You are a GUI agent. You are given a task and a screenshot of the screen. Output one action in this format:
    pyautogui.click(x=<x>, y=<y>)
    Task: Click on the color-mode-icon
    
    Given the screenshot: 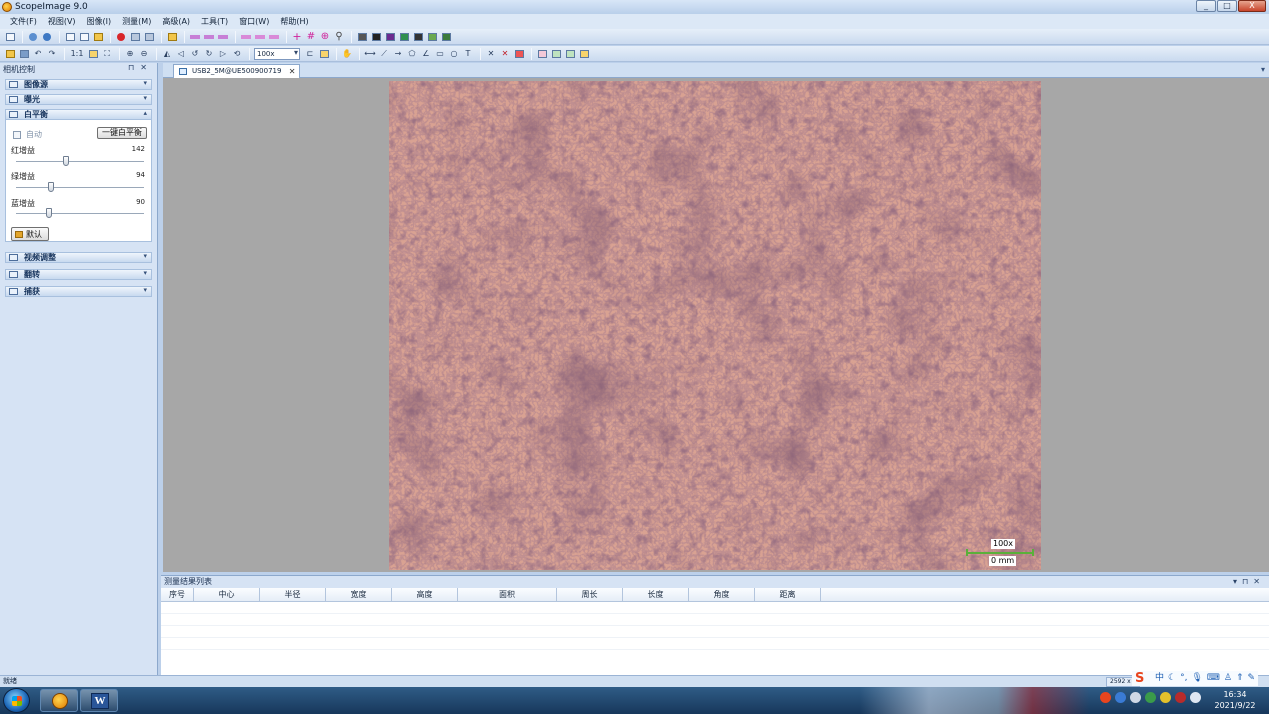 What is the action you would take?
    pyautogui.click(x=376, y=37)
    